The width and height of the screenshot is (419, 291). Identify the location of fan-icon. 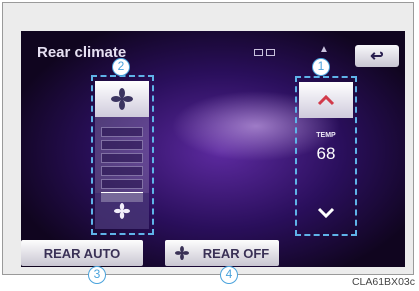
(181, 253).